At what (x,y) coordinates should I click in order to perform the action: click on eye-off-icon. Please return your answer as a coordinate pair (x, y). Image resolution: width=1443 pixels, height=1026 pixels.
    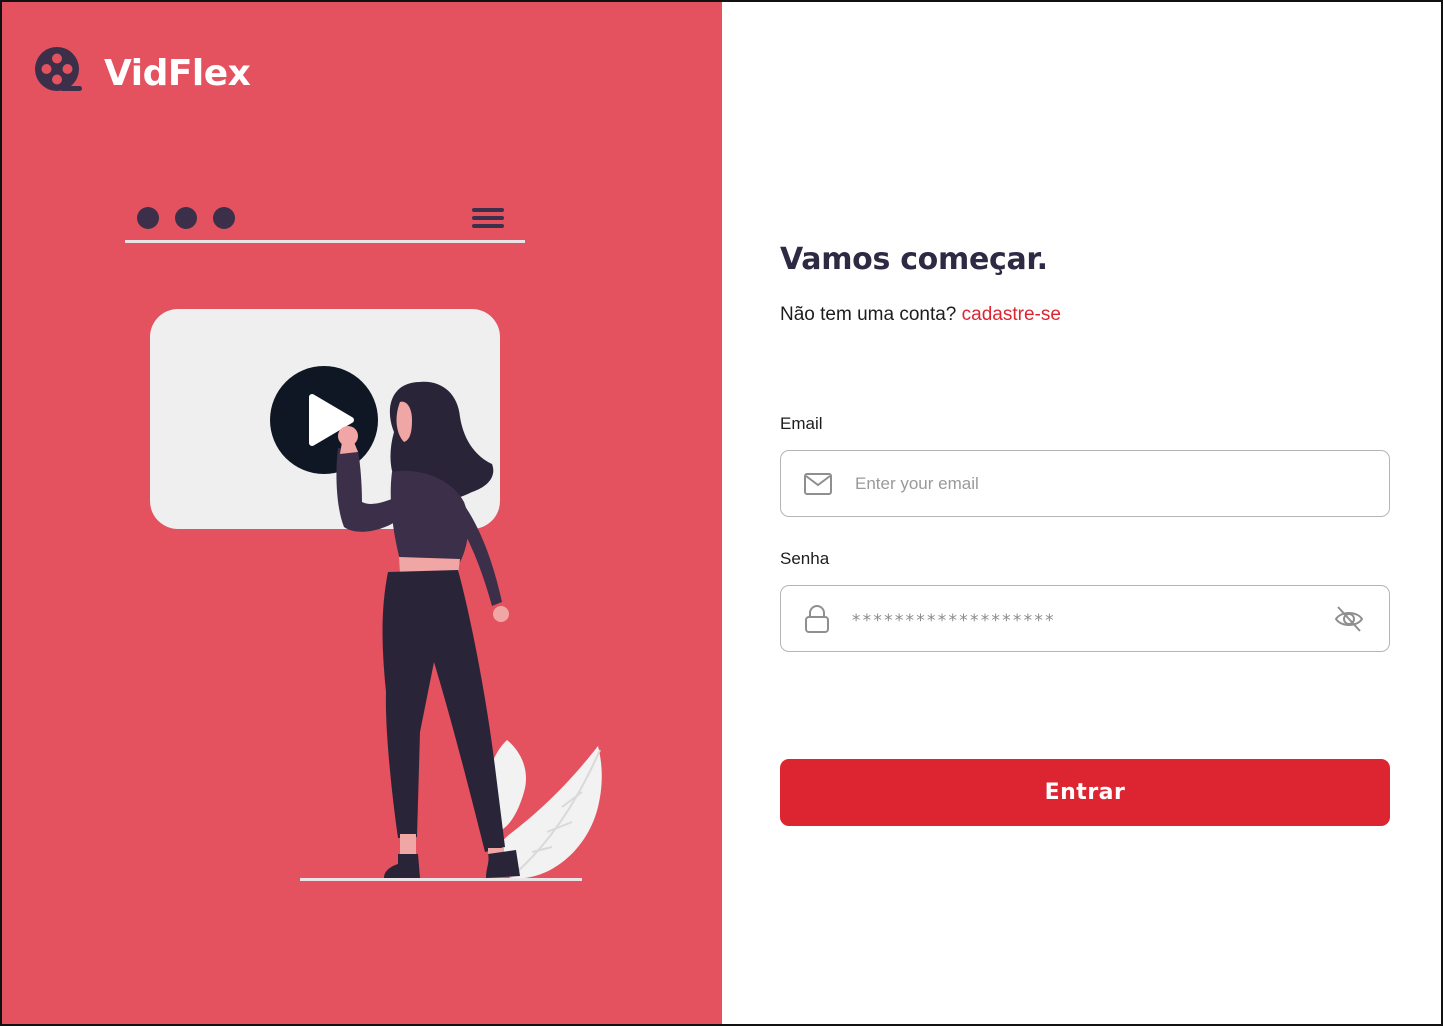
    Looking at the image, I should click on (1349, 619).